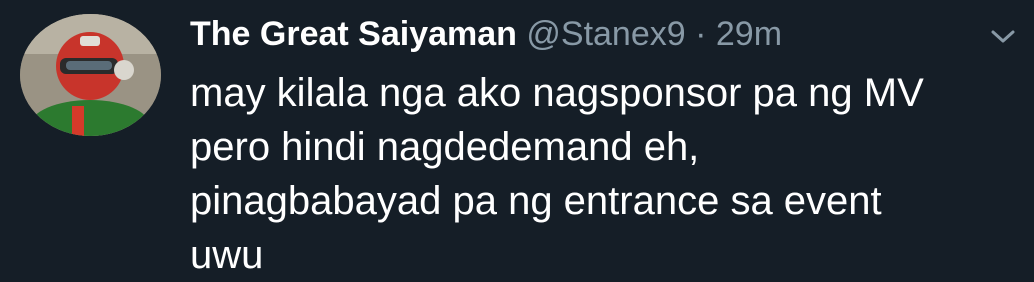 Image resolution: width=1034 pixels, height=282 pixels. Describe the element at coordinates (536, 201) in the screenshot. I see `tweet-text-line: pinagbabayad pa ng entrance sa event` at that location.